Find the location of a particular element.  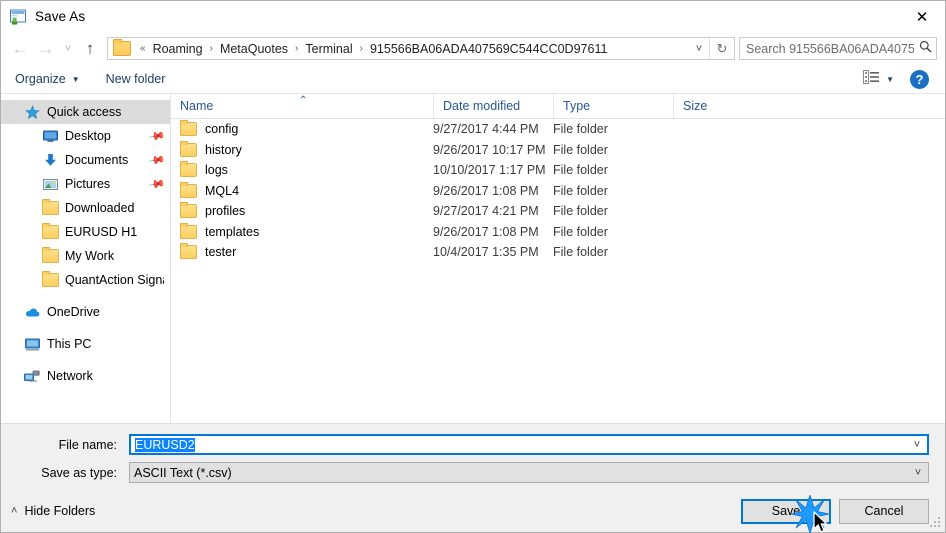

sidebar-item-quick-access: Quick access is located at coordinates (85, 112).